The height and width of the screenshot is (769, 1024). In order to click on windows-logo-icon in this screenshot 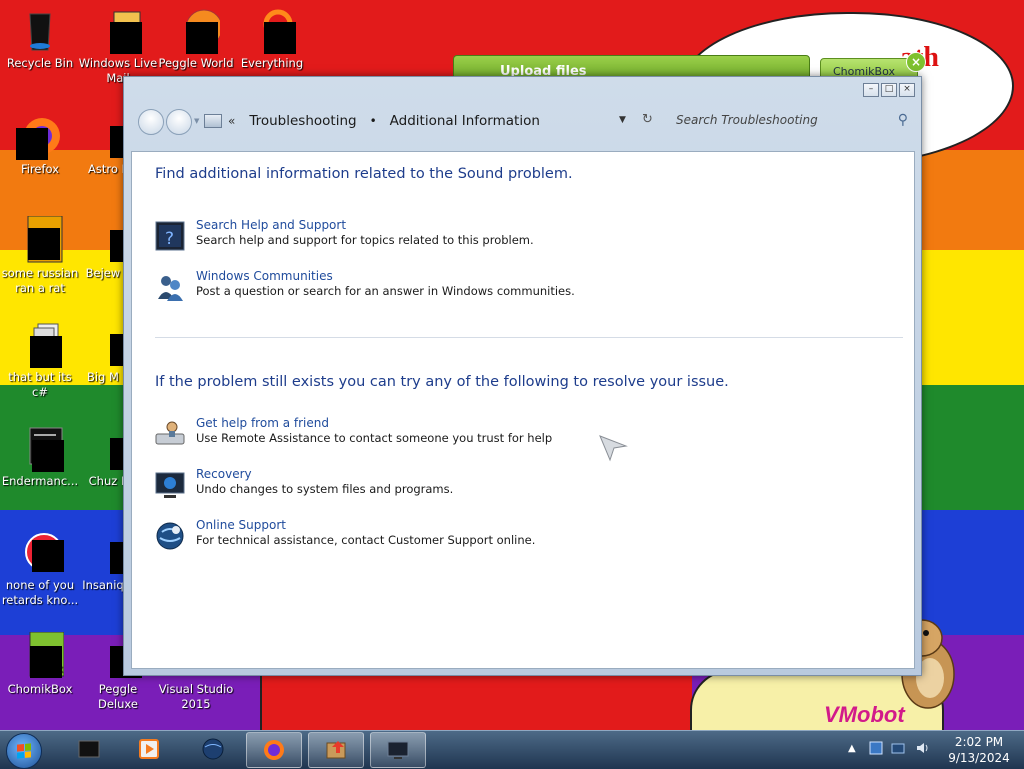, I will do `click(24, 751)`.